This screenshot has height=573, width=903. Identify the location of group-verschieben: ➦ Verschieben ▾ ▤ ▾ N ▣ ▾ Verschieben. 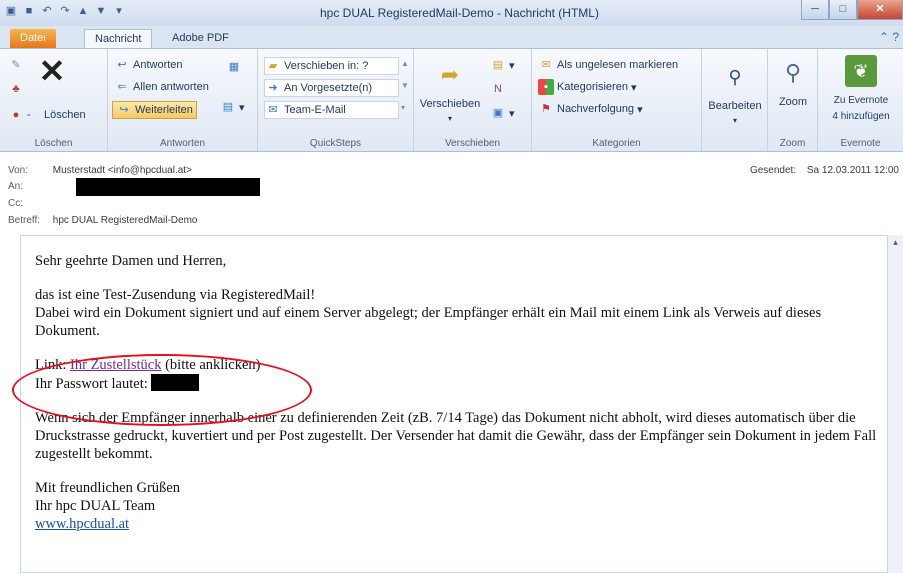
(473, 100).